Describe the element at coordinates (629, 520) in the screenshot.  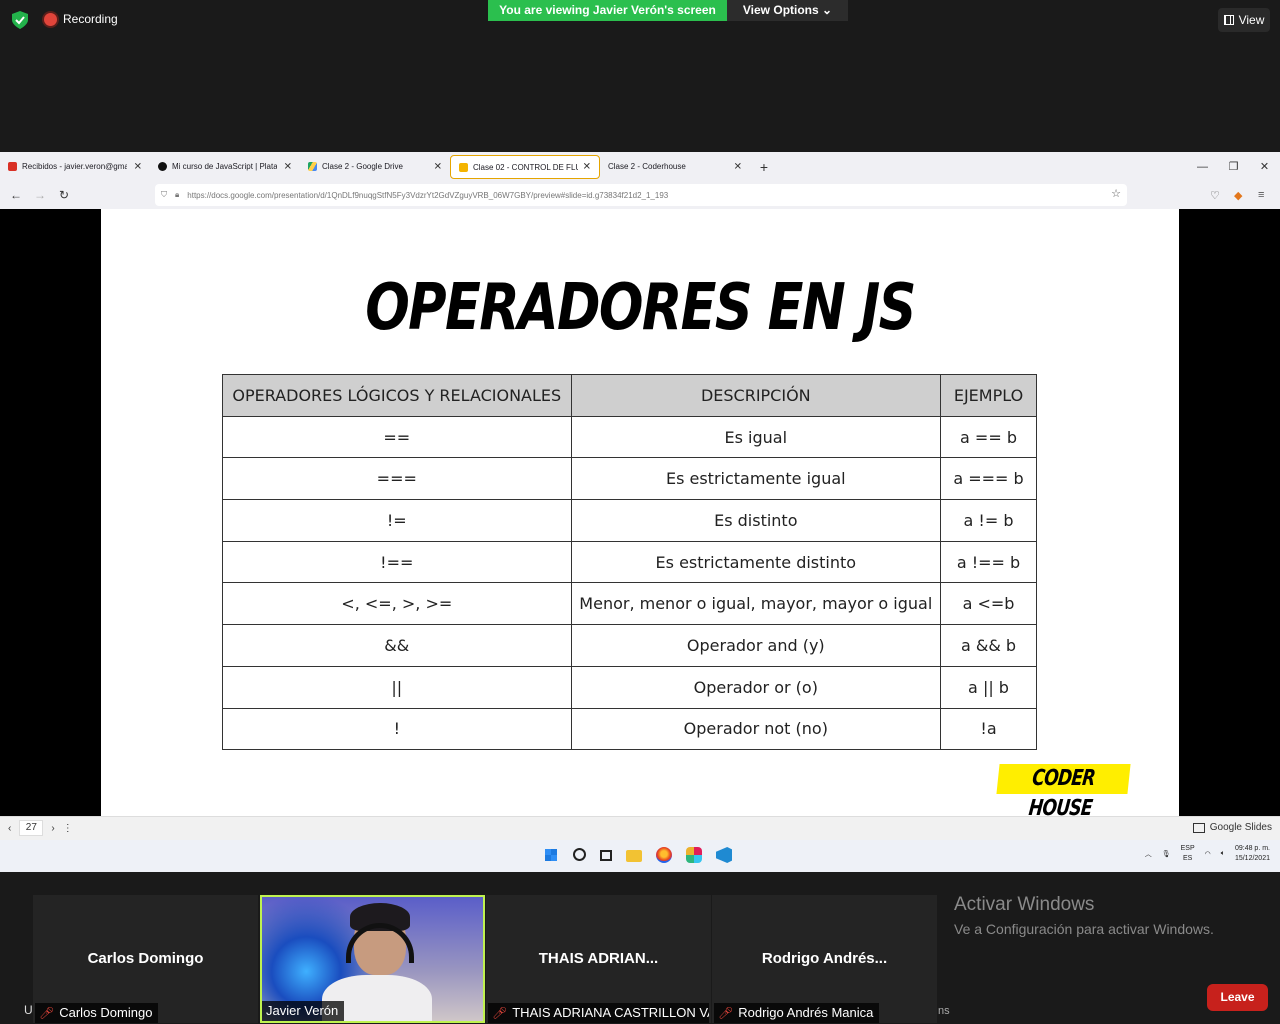
I see `table-row: != Es distinto a != b` at that location.